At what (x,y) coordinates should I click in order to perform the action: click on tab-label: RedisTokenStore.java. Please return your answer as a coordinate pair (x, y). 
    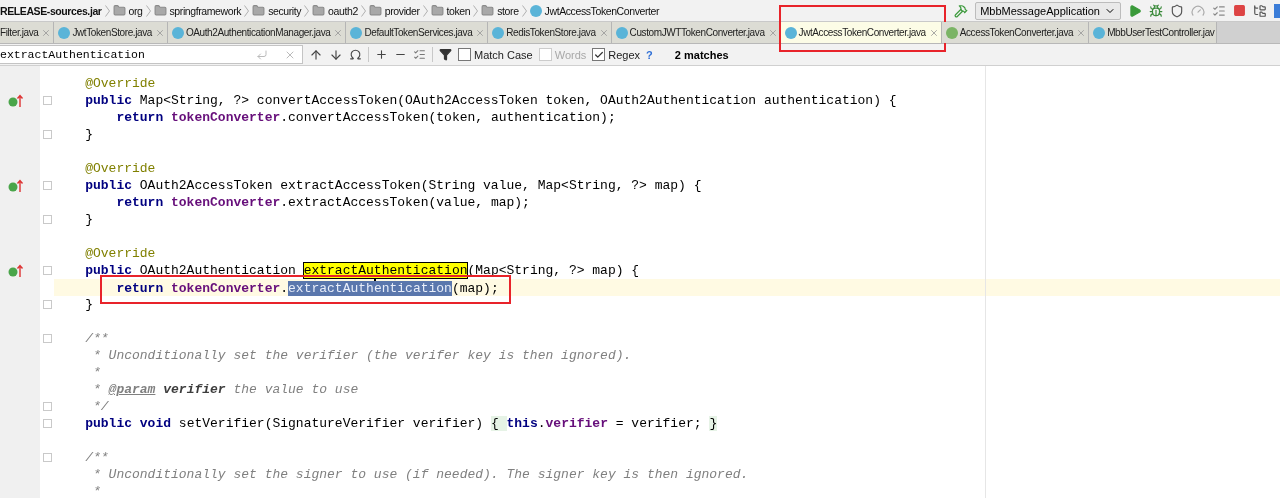
    Looking at the image, I should click on (551, 32).